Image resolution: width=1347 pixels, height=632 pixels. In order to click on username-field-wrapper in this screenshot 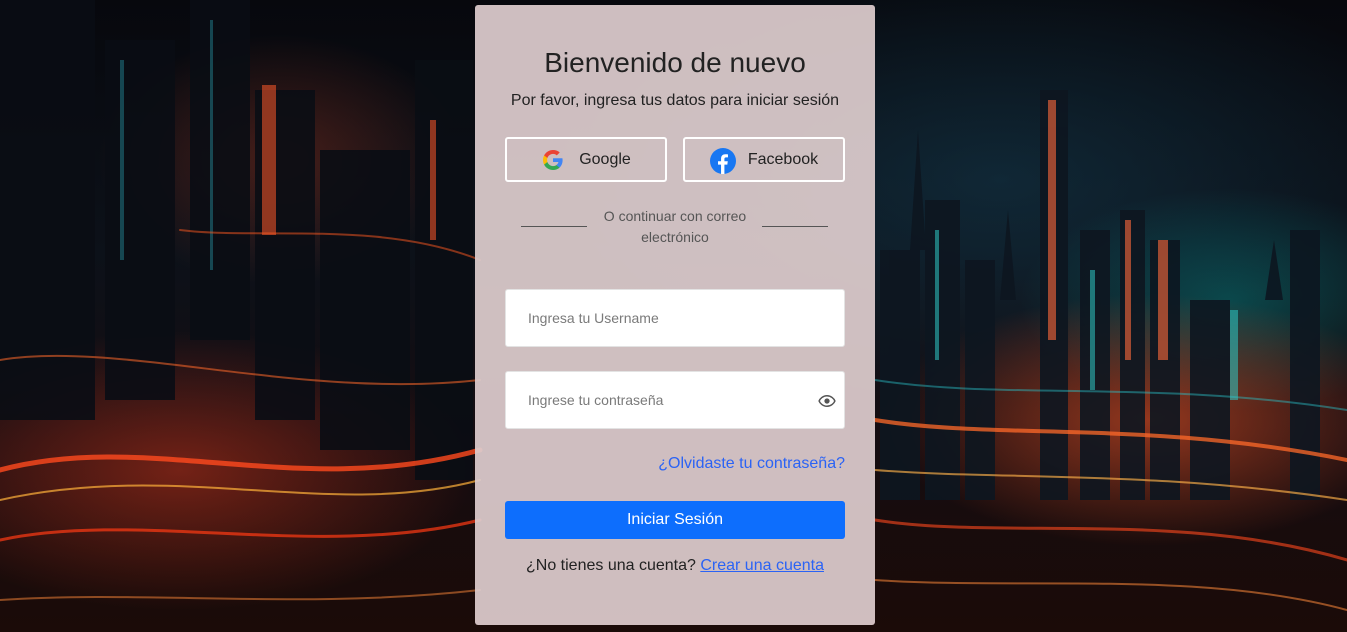, I will do `click(675, 318)`.